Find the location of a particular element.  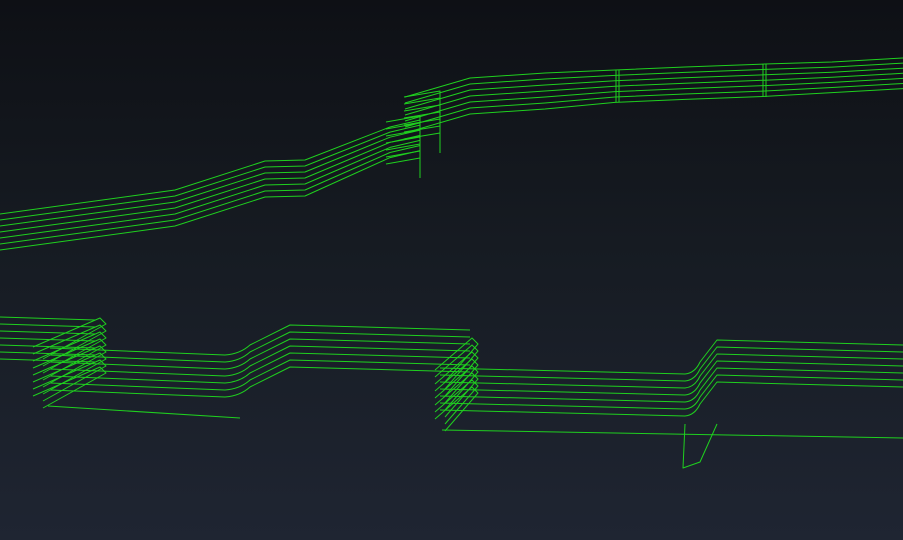

lower-drop is located at coordinates (700, 446).